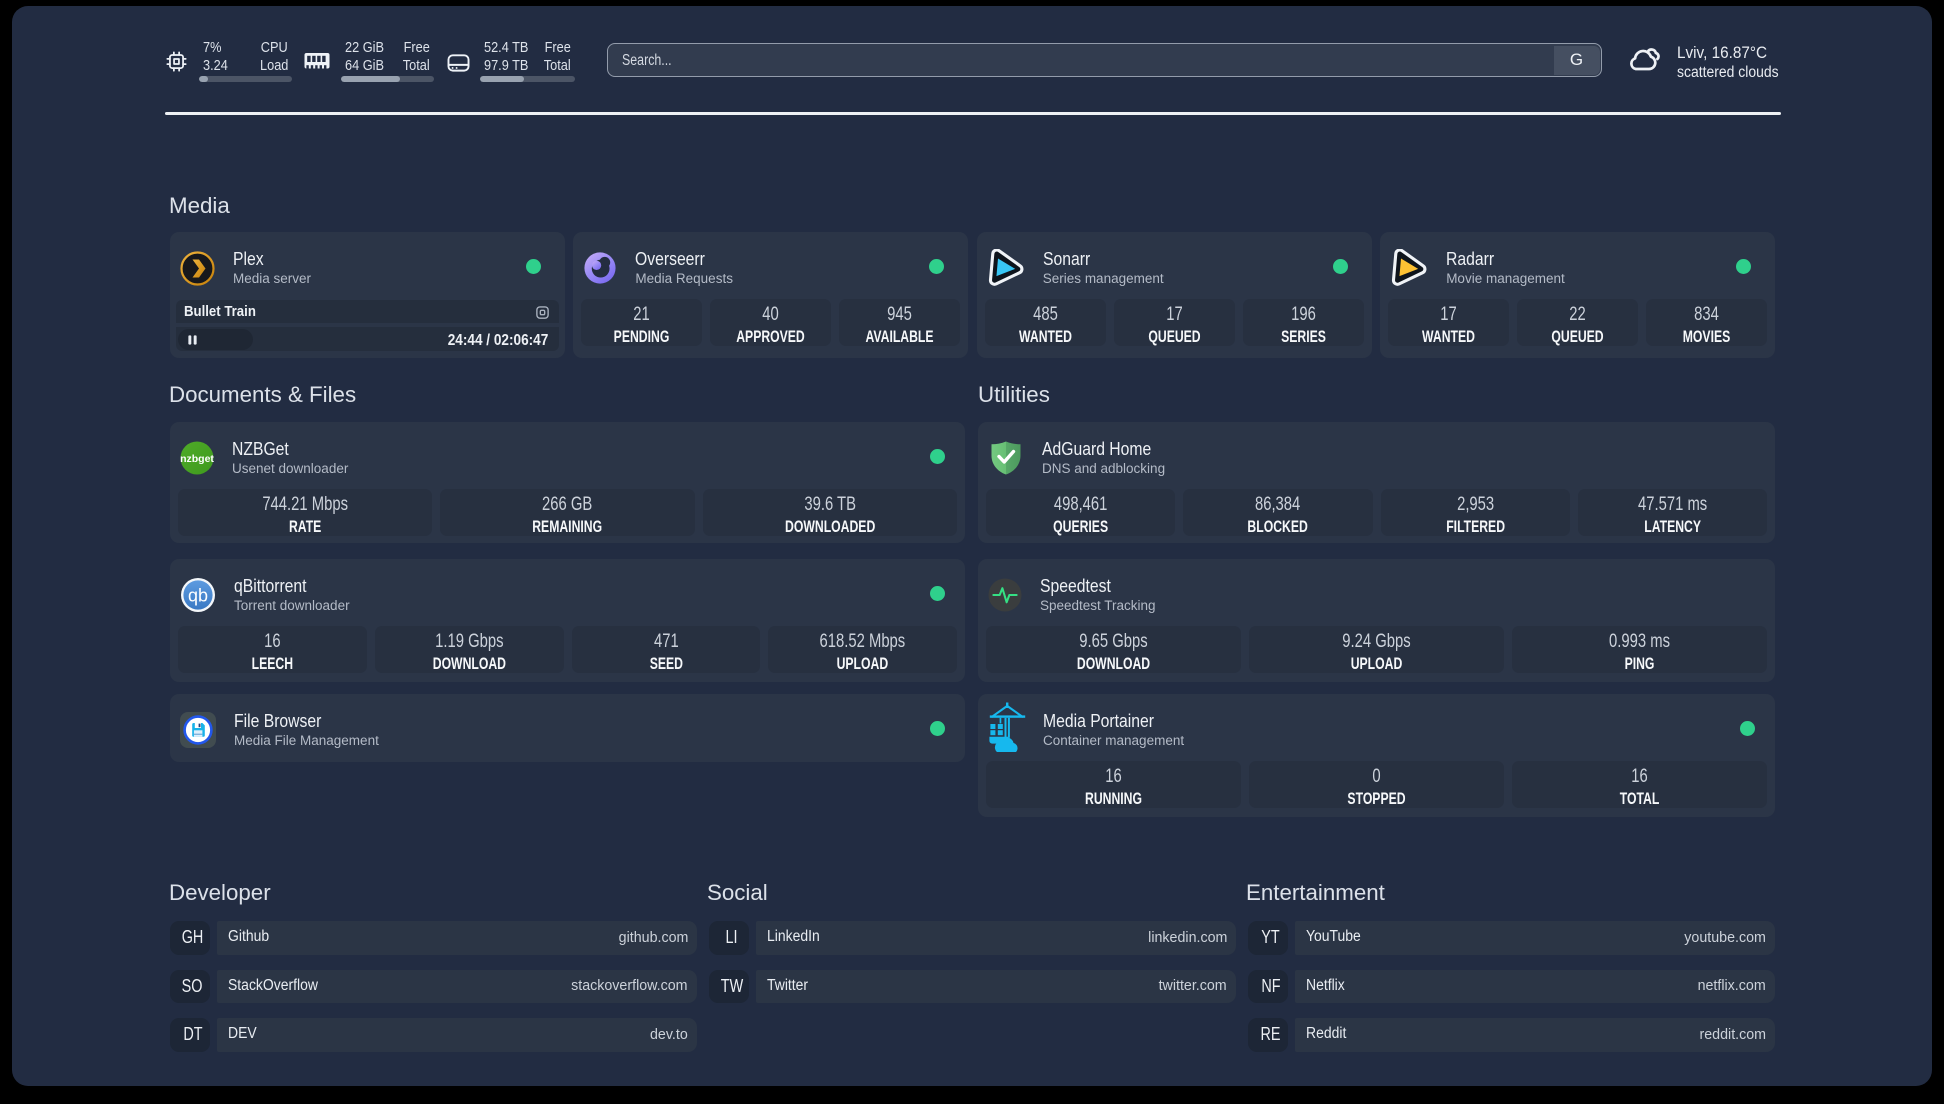 The image size is (1944, 1104). Describe the element at coordinates (197, 459) in the screenshot. I see `svg-text: nzbget` at that location.